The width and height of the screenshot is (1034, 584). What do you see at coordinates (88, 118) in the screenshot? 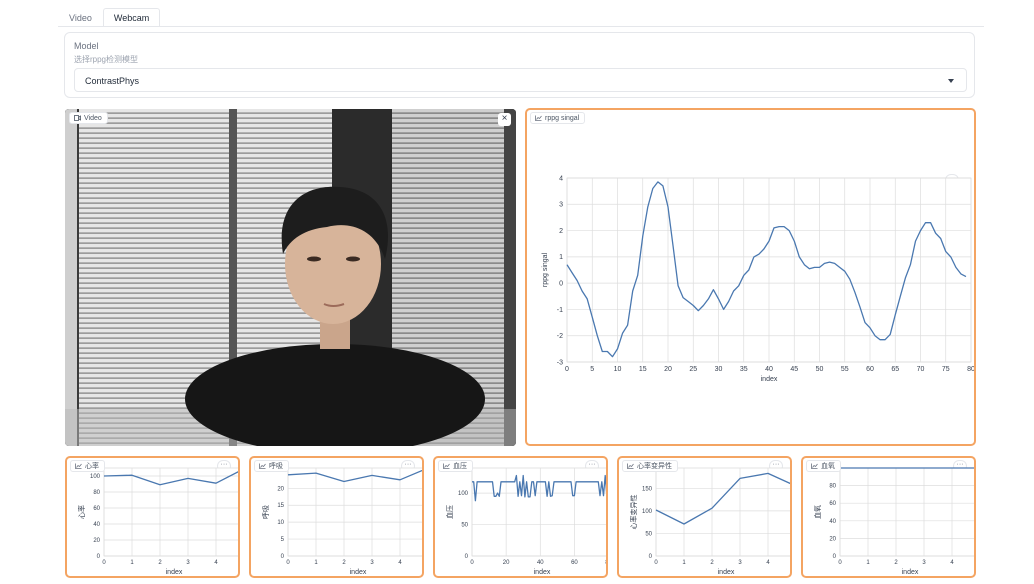
I see `video-label: Video` at bounding box center [88, 118].